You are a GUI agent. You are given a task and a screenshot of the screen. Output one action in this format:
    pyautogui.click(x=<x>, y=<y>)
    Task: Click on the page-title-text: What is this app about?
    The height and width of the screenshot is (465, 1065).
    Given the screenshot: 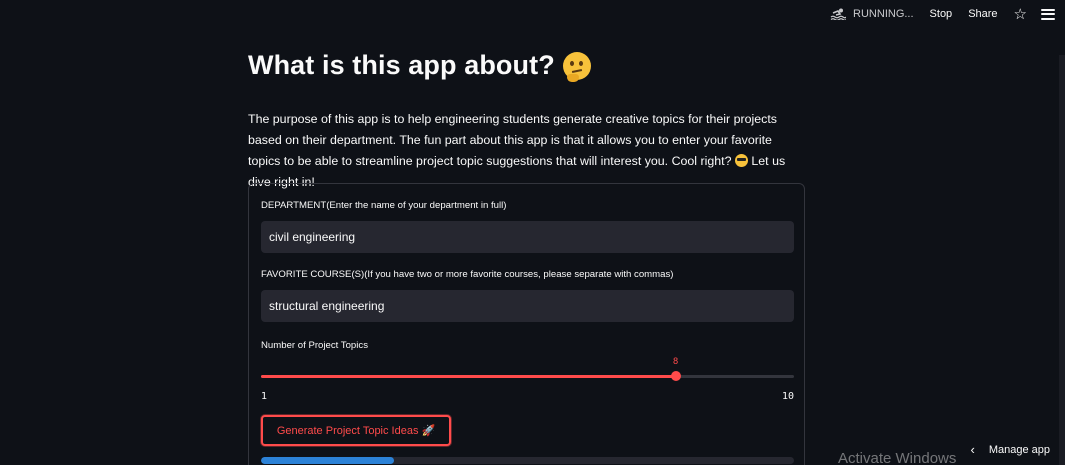 What is the action you would take?
    pyautogui.click(x=401, y=65)
    